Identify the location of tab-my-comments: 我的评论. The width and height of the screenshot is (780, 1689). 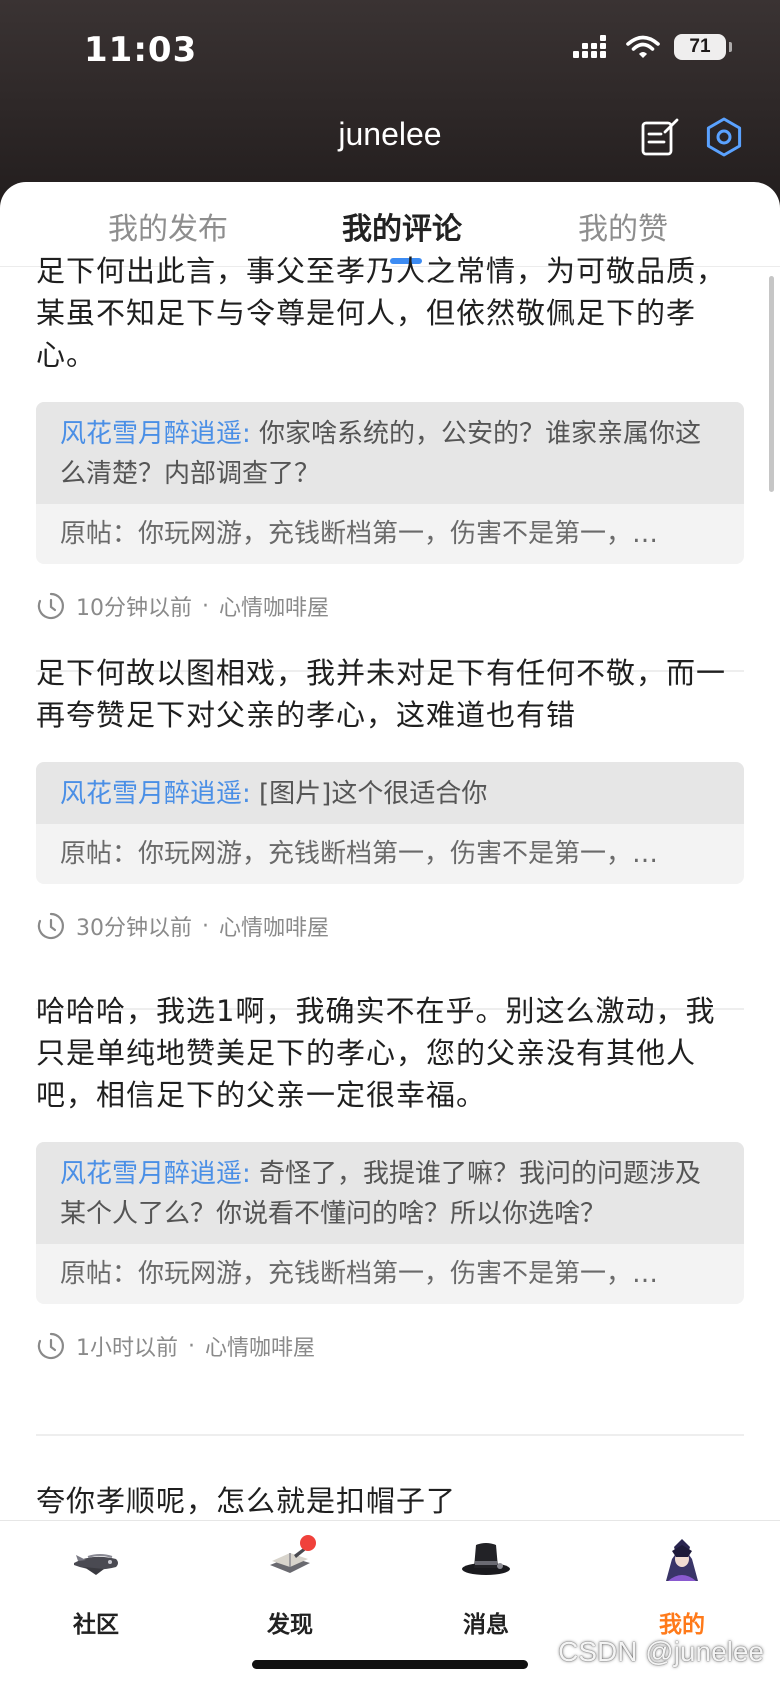
(402, 226).